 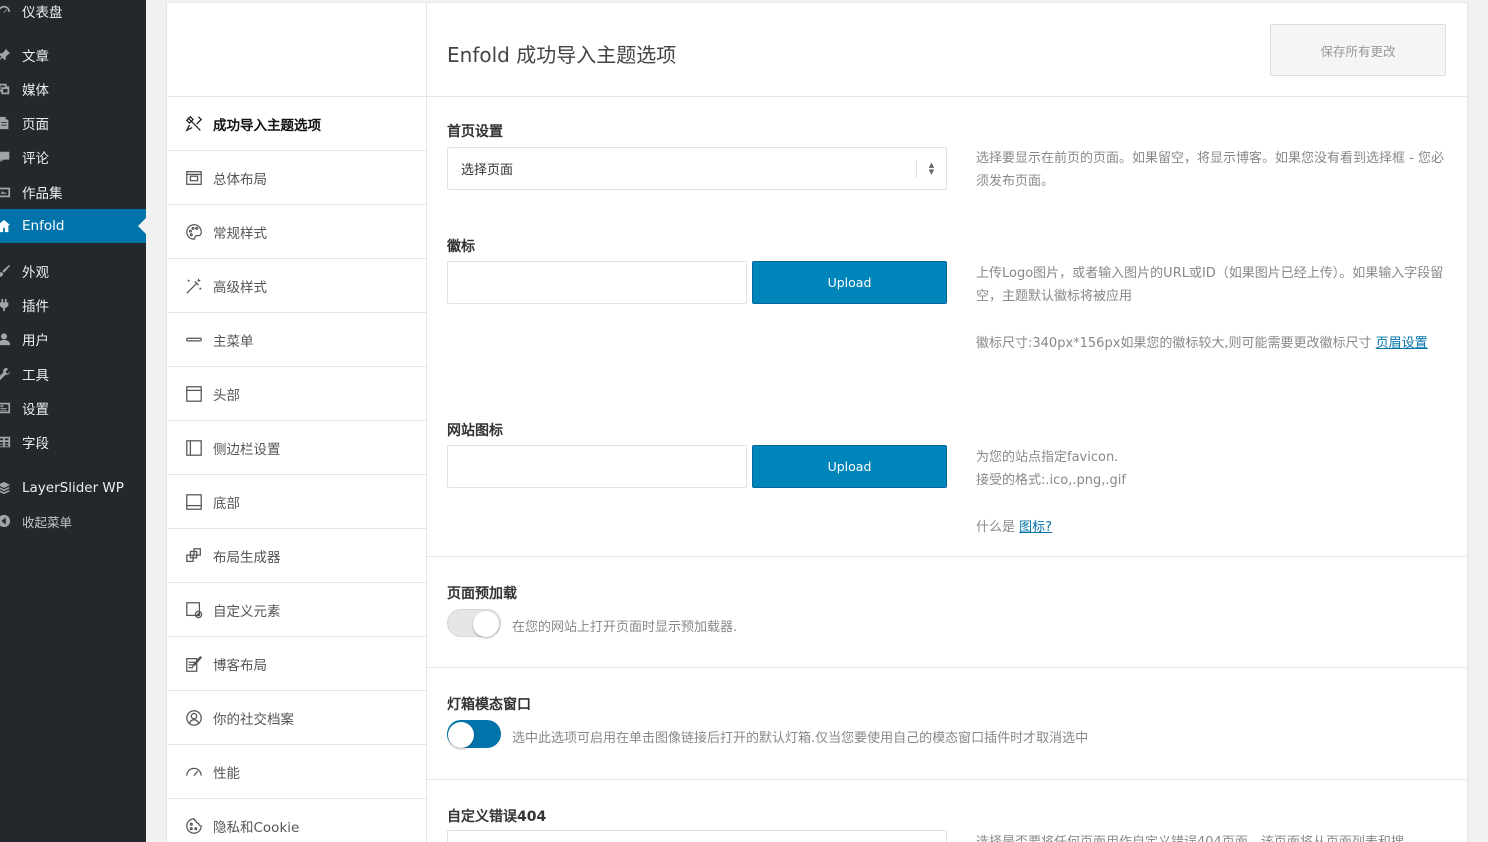 I want to click on wp-menu-item-plugins: 插件, so click(x=73, y=305).